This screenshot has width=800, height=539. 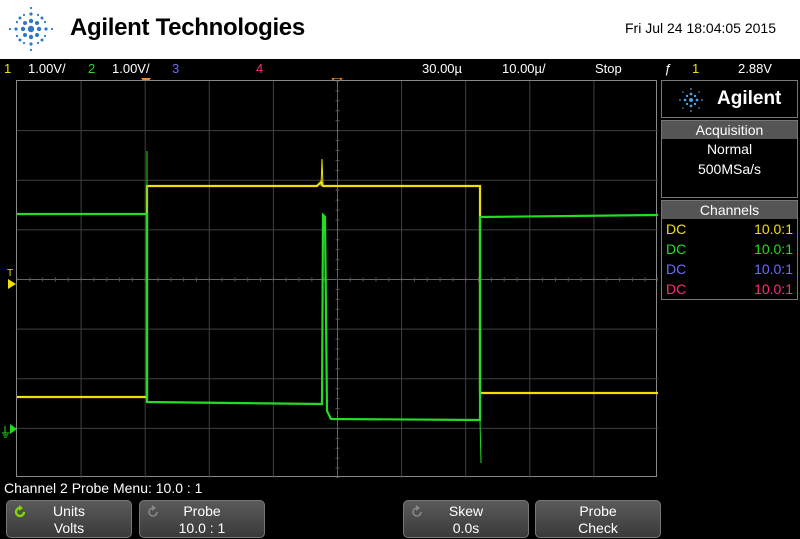 I want to click on agilent-spark-logo-icon, so click(x=31, y=29).